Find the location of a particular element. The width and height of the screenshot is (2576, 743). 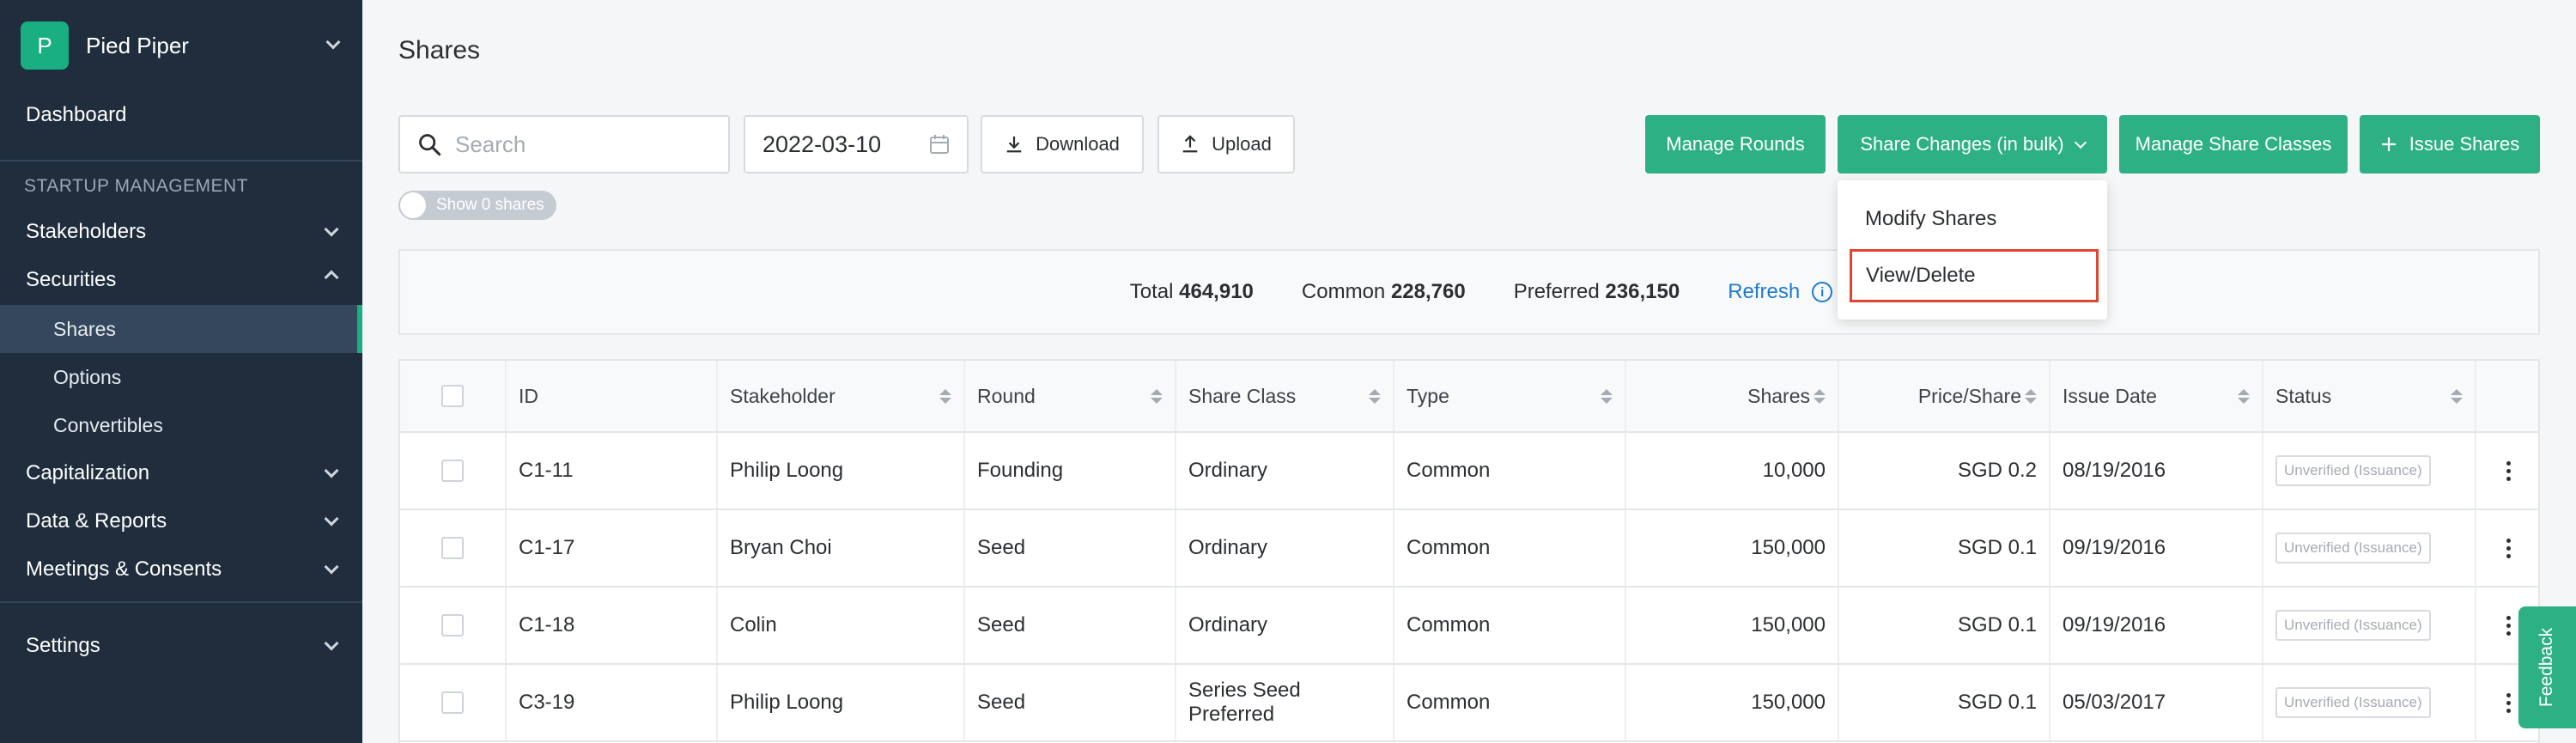

sidebar-item-data-reports: Data & Reports is located at coordinates (181, 521).